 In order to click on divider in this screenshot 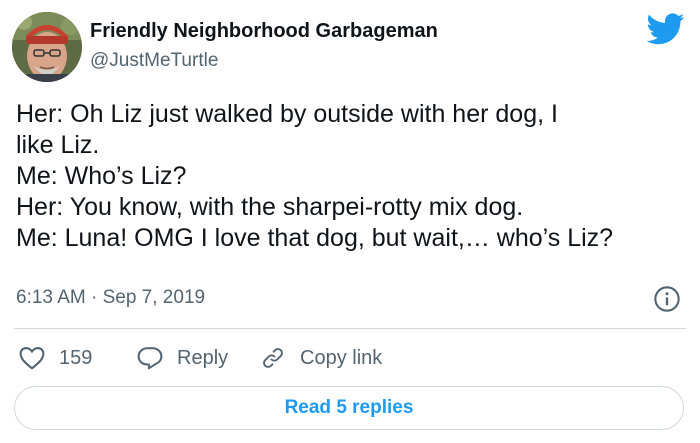, I will do `click(350, 328)`.